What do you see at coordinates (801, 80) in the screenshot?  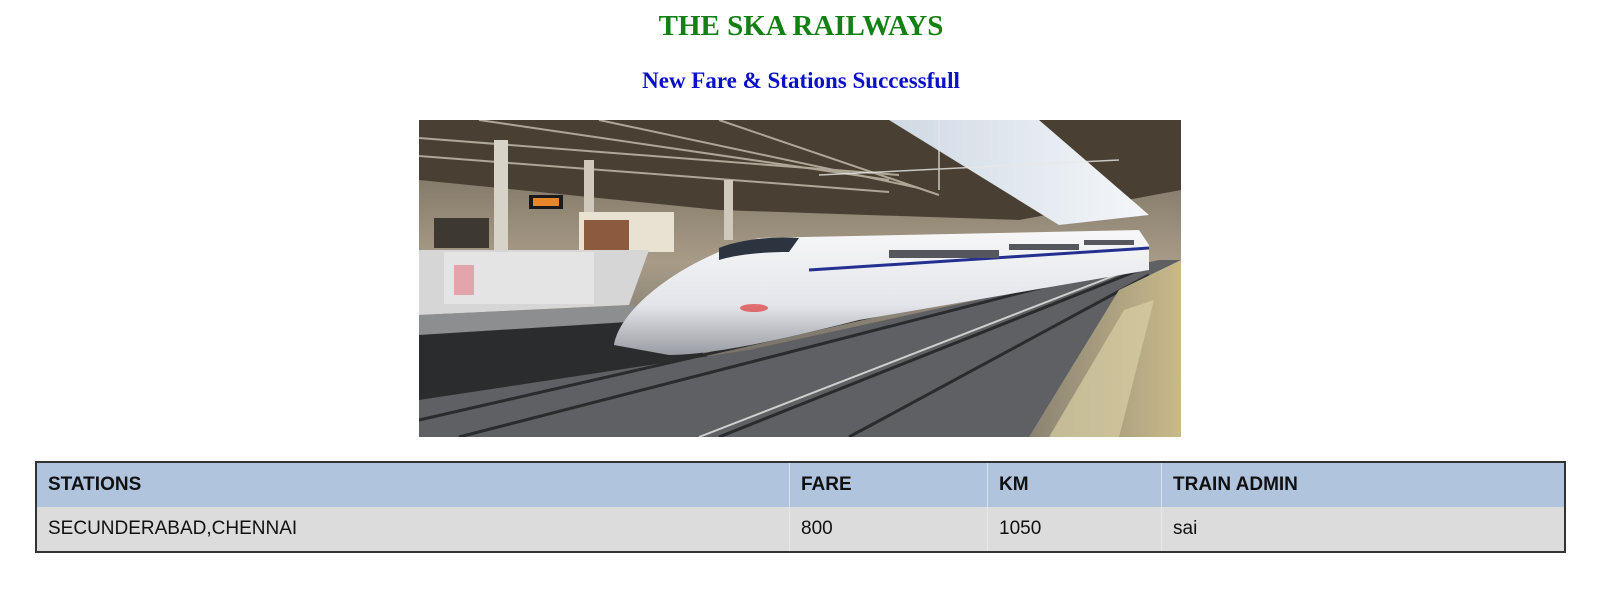 I see `success-message: New Fare & Stations Successfull` at bounding box center [801, 80].